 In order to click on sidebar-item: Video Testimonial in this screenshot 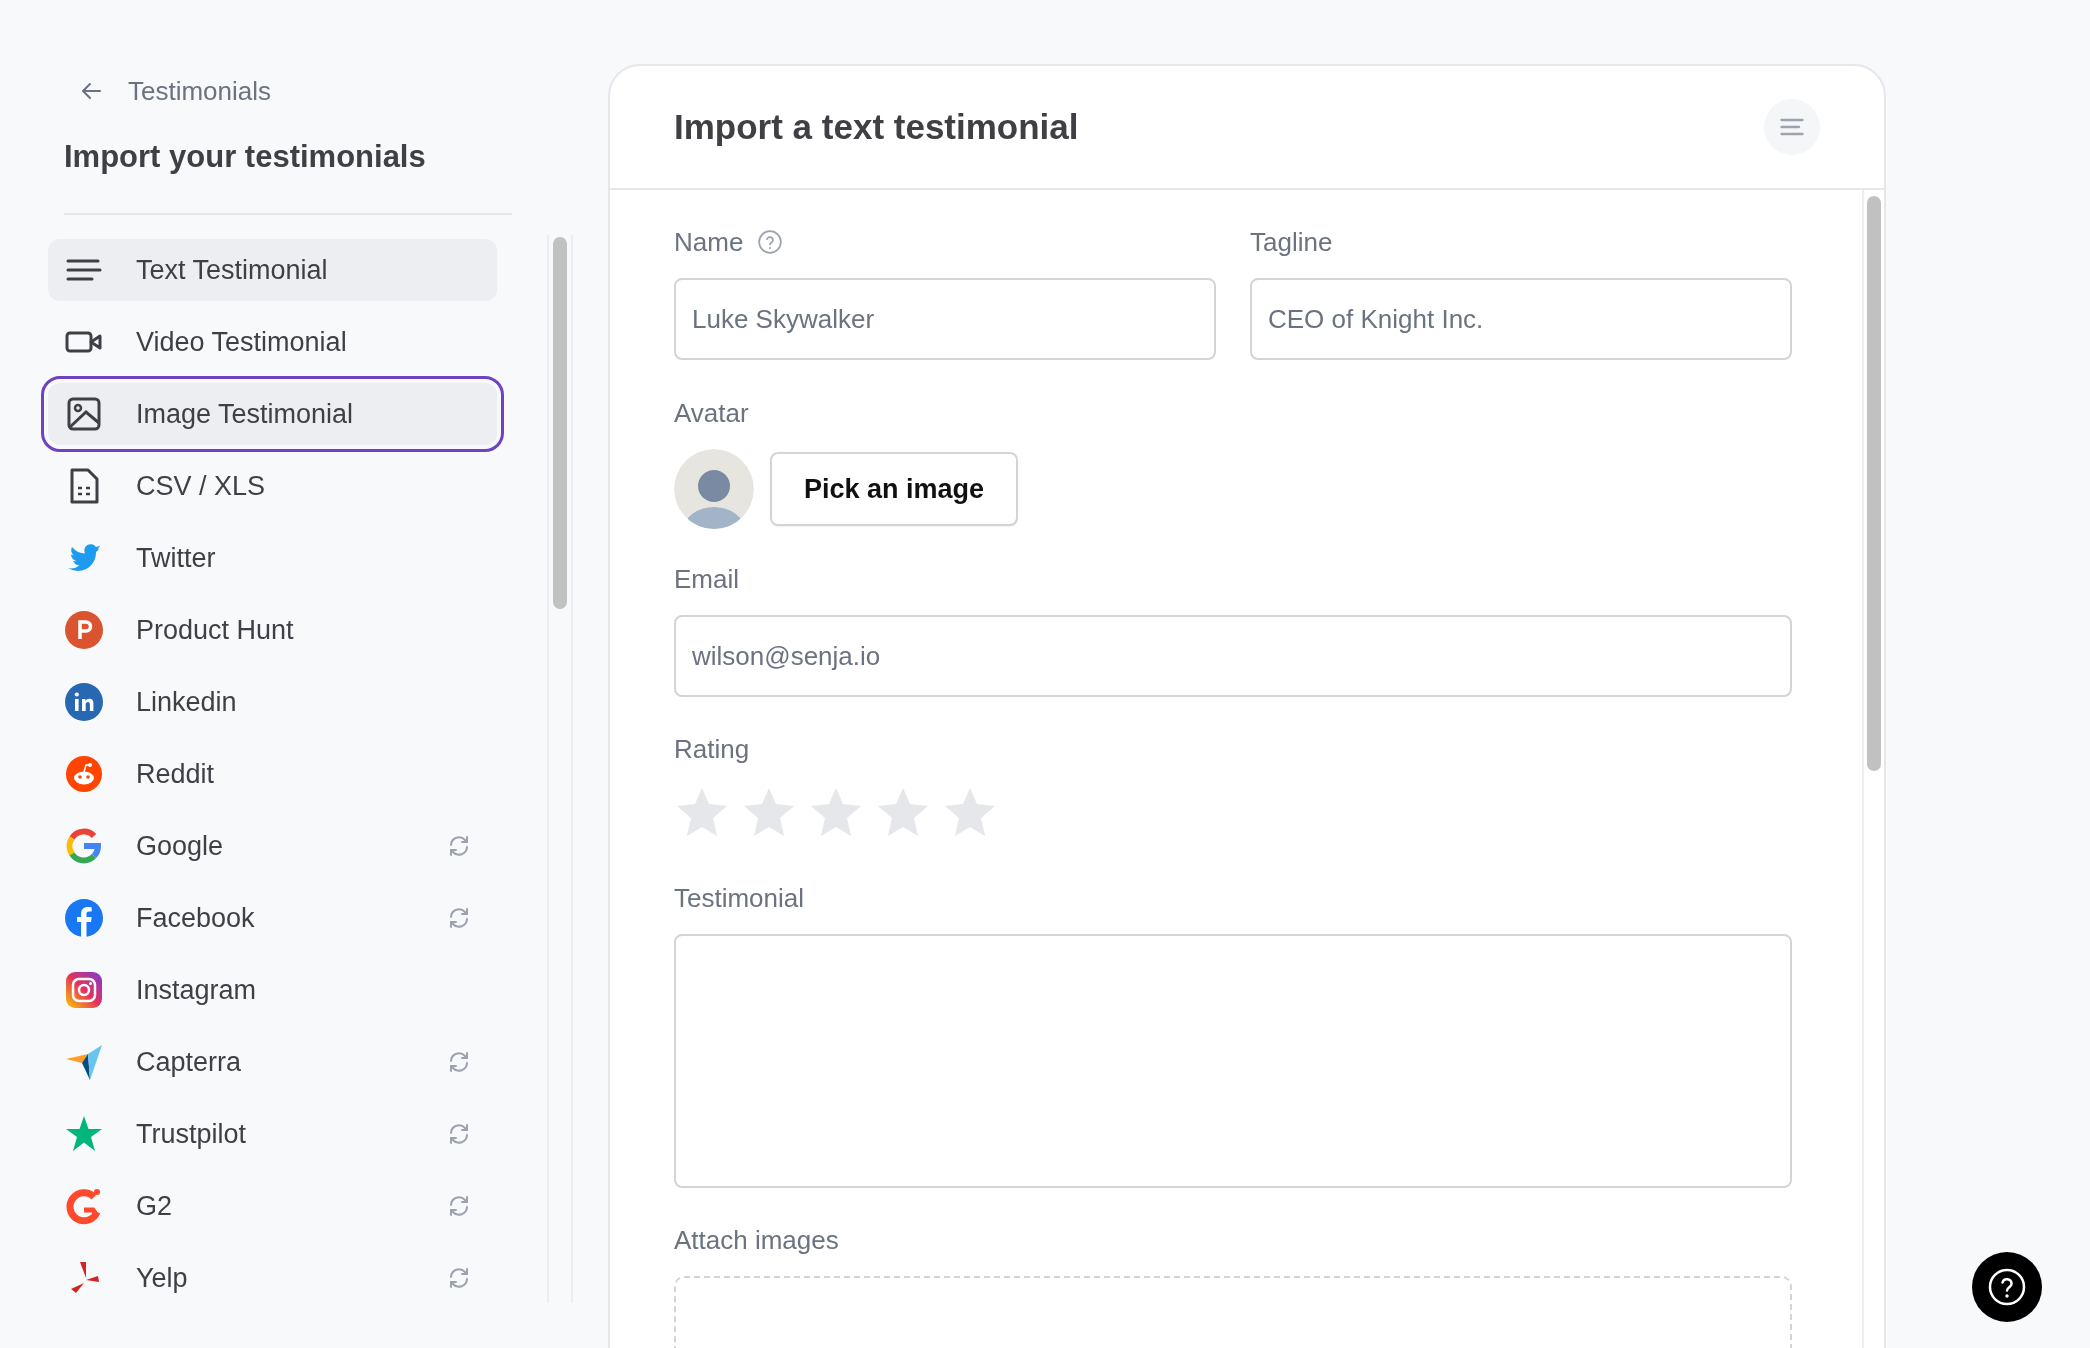, I will do `click(272, 342)`.